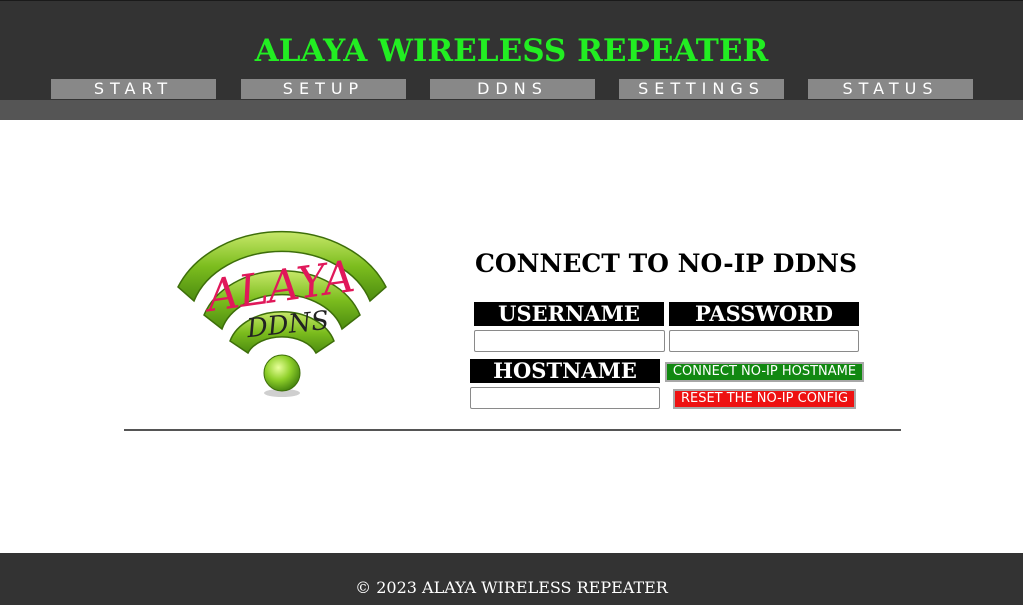 The width and height of the screenshot is (1023, 605). I want to click on password-input, so click(764, 341).